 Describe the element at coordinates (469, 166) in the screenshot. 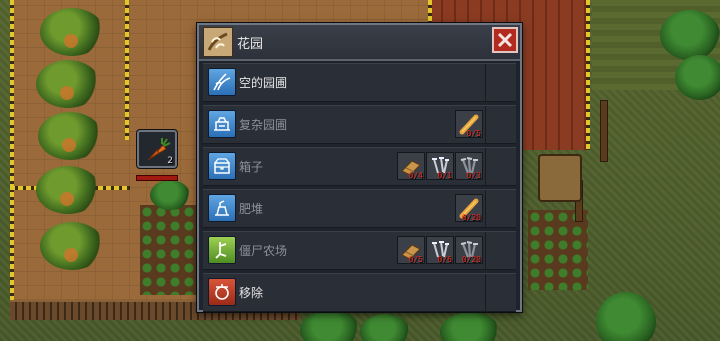

I see `iron-nails-icon: 0/3` at that location.